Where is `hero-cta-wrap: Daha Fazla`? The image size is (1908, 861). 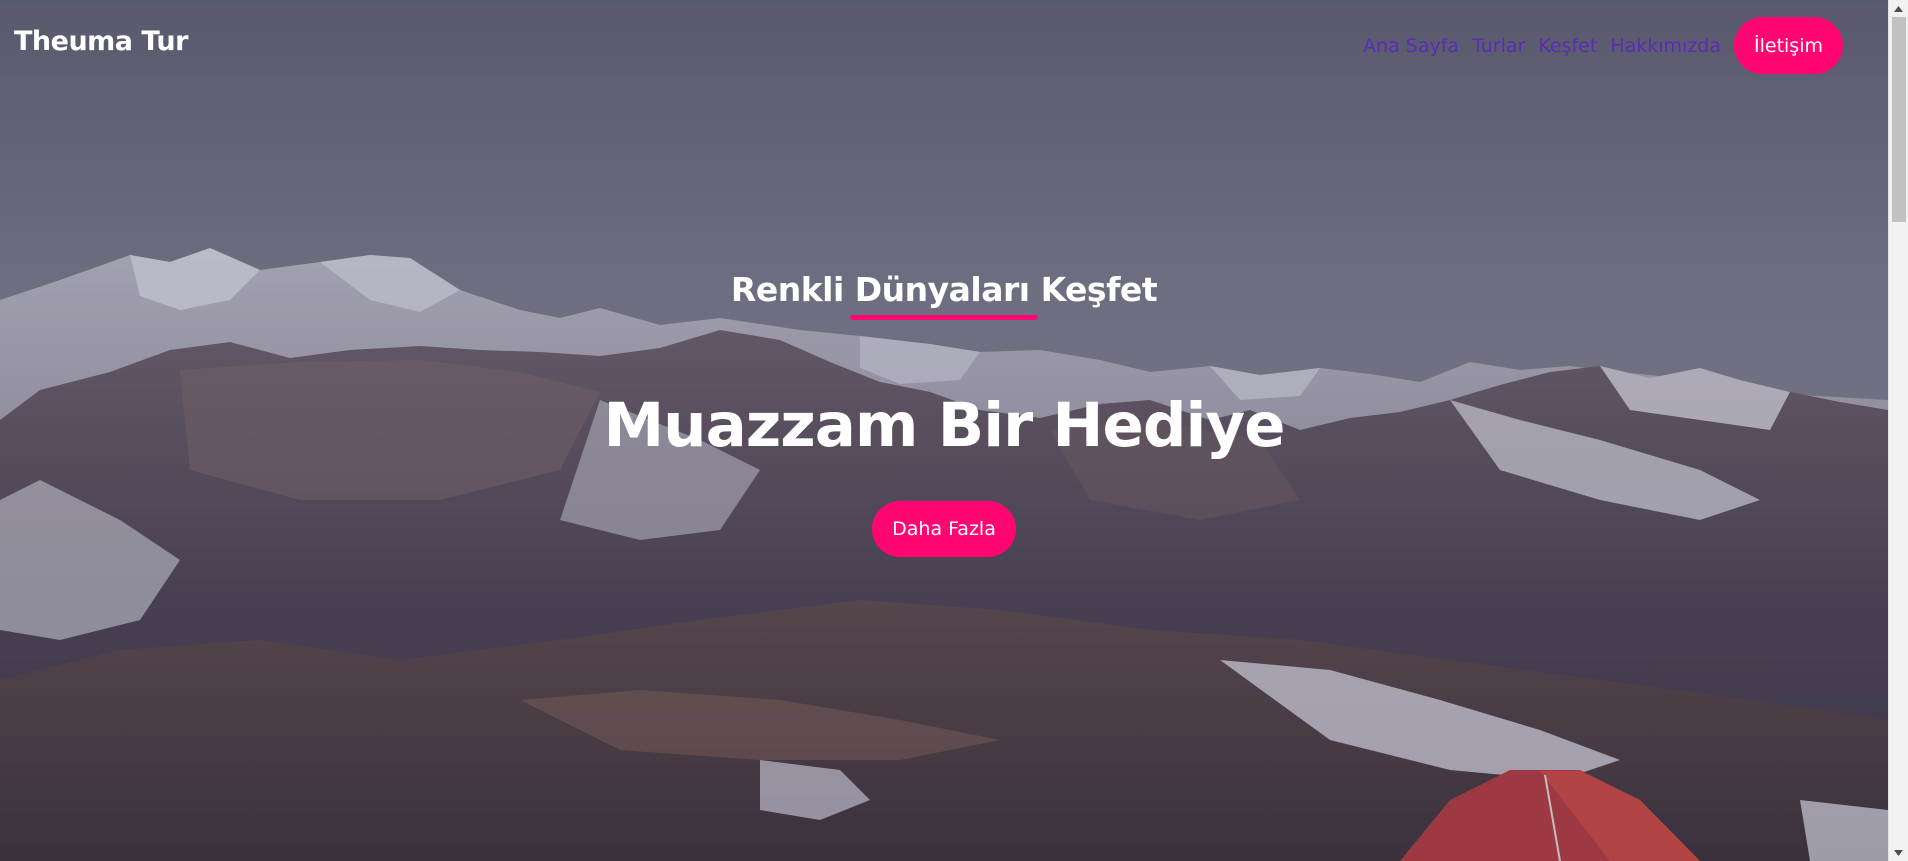 hero-cta-wrap: Daha Fazla is located at coordinates (944, 529).